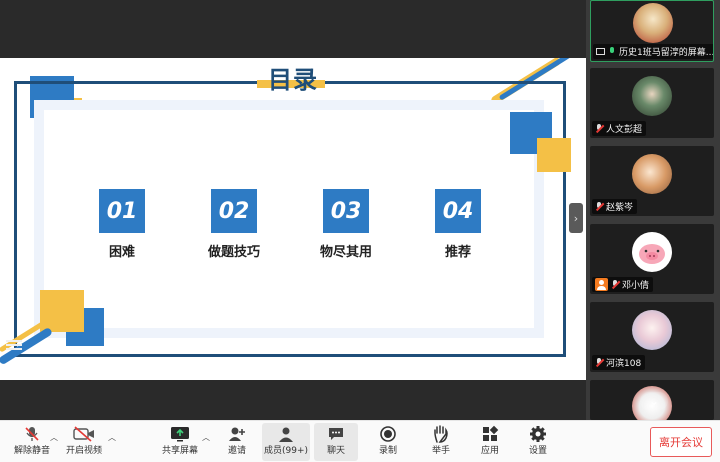 This screenshot has height=462, width=720. I want to click on pig-avatar, so click(652, 252).